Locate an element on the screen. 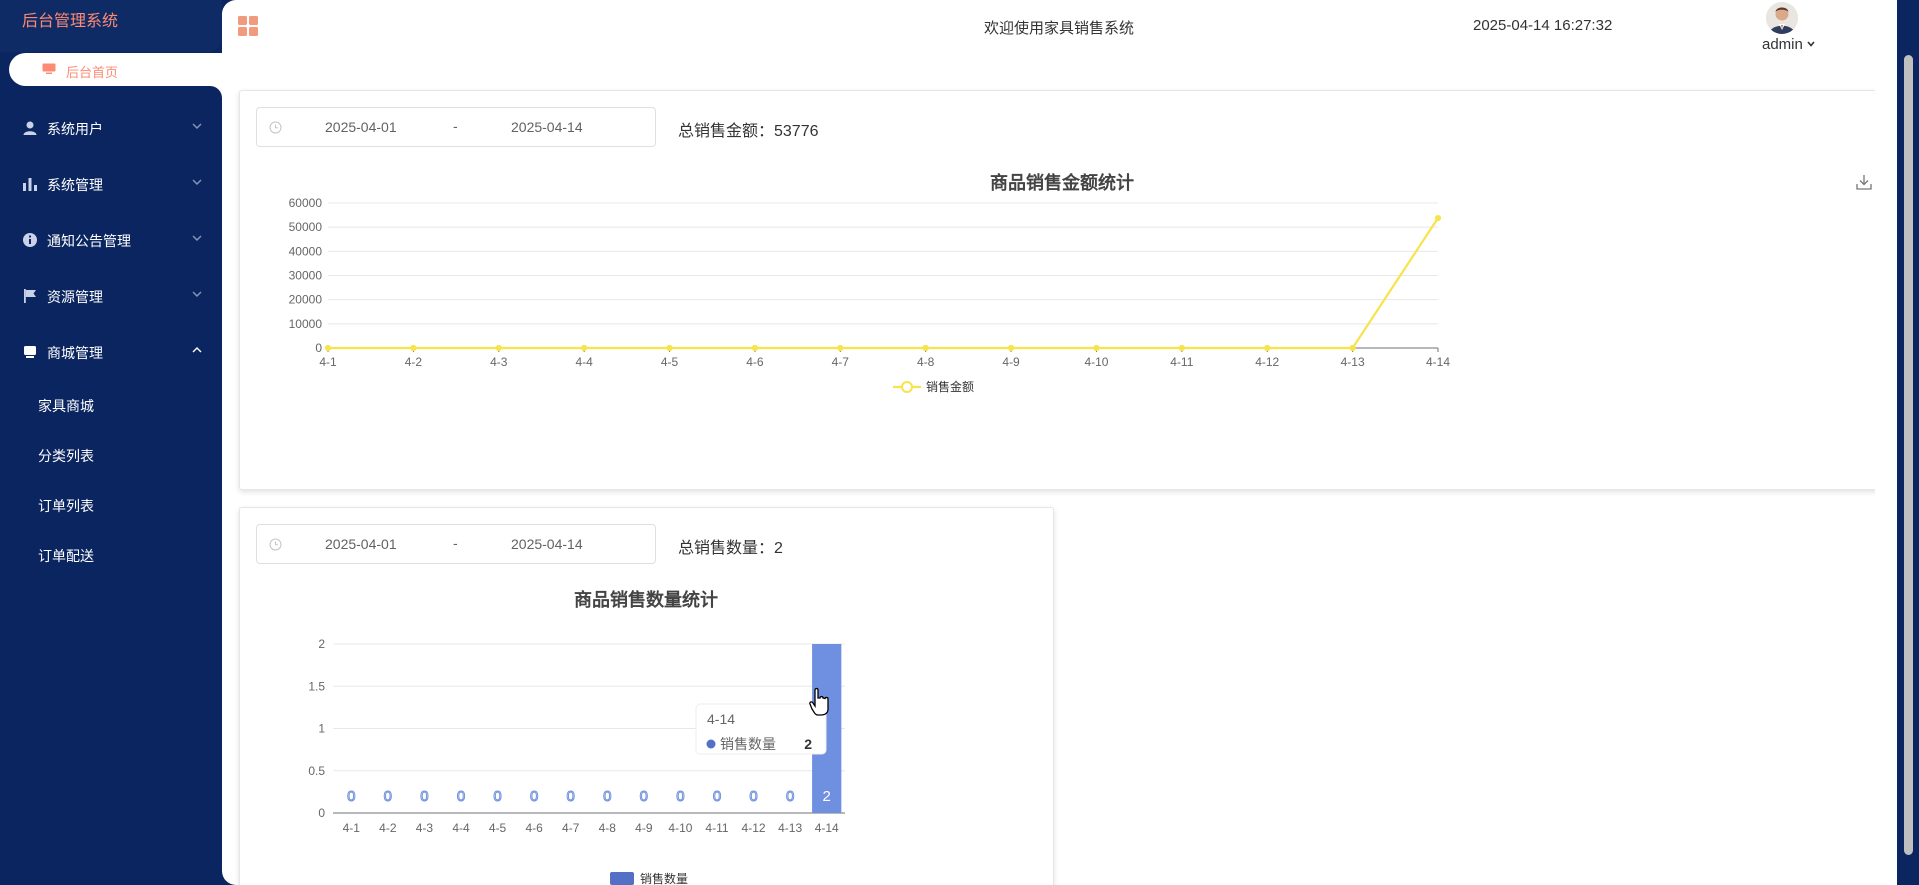  y-tick-label: 50000 is located at coordinates (306, 227).